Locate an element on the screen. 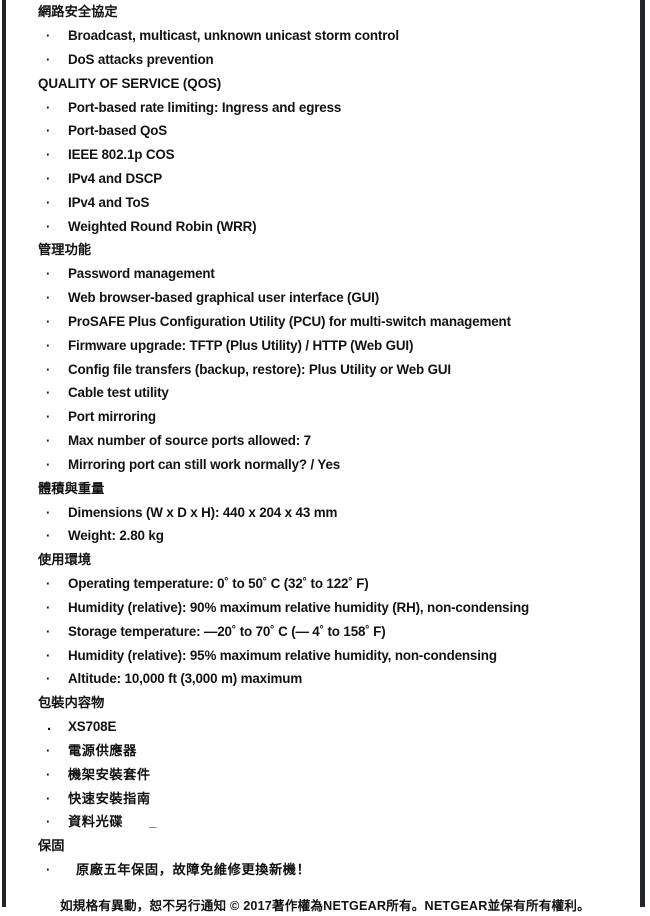  section-heading-package-contents: 包裝内容物 is located at coordinates (71, 703).